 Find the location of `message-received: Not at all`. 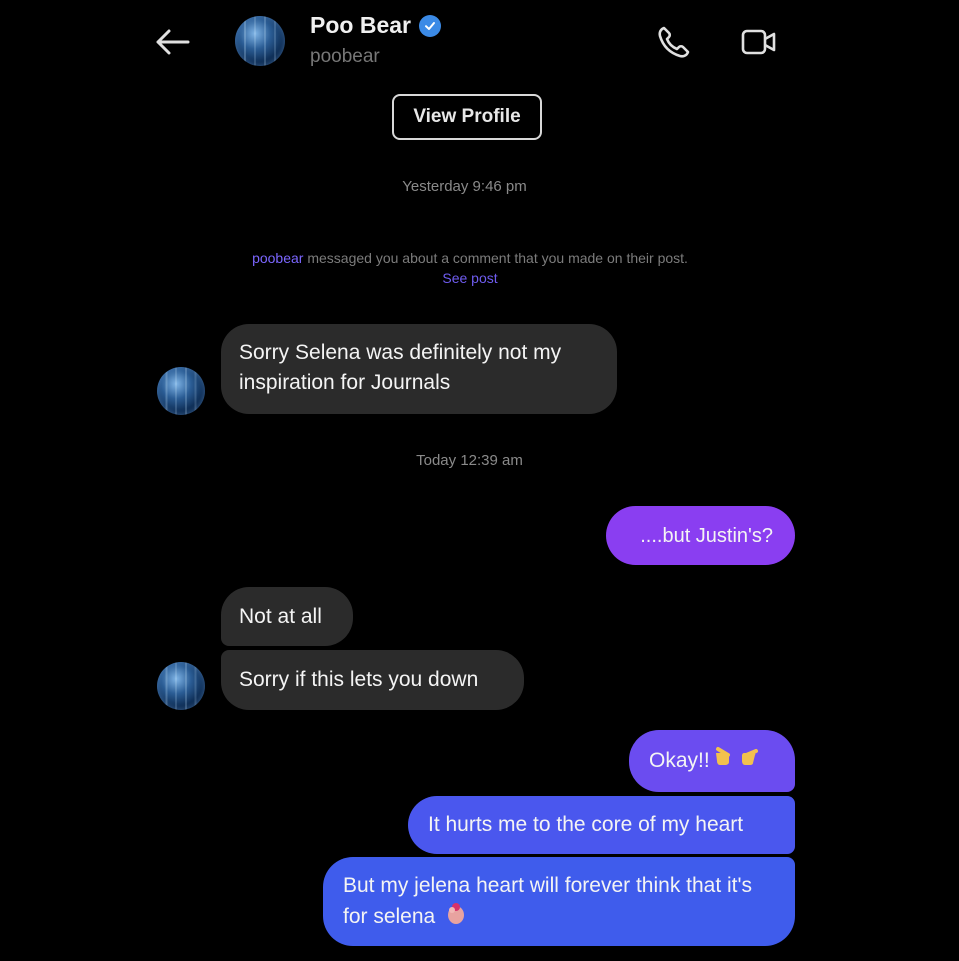

message-received: Not at all is located at coordinates (287, 616).